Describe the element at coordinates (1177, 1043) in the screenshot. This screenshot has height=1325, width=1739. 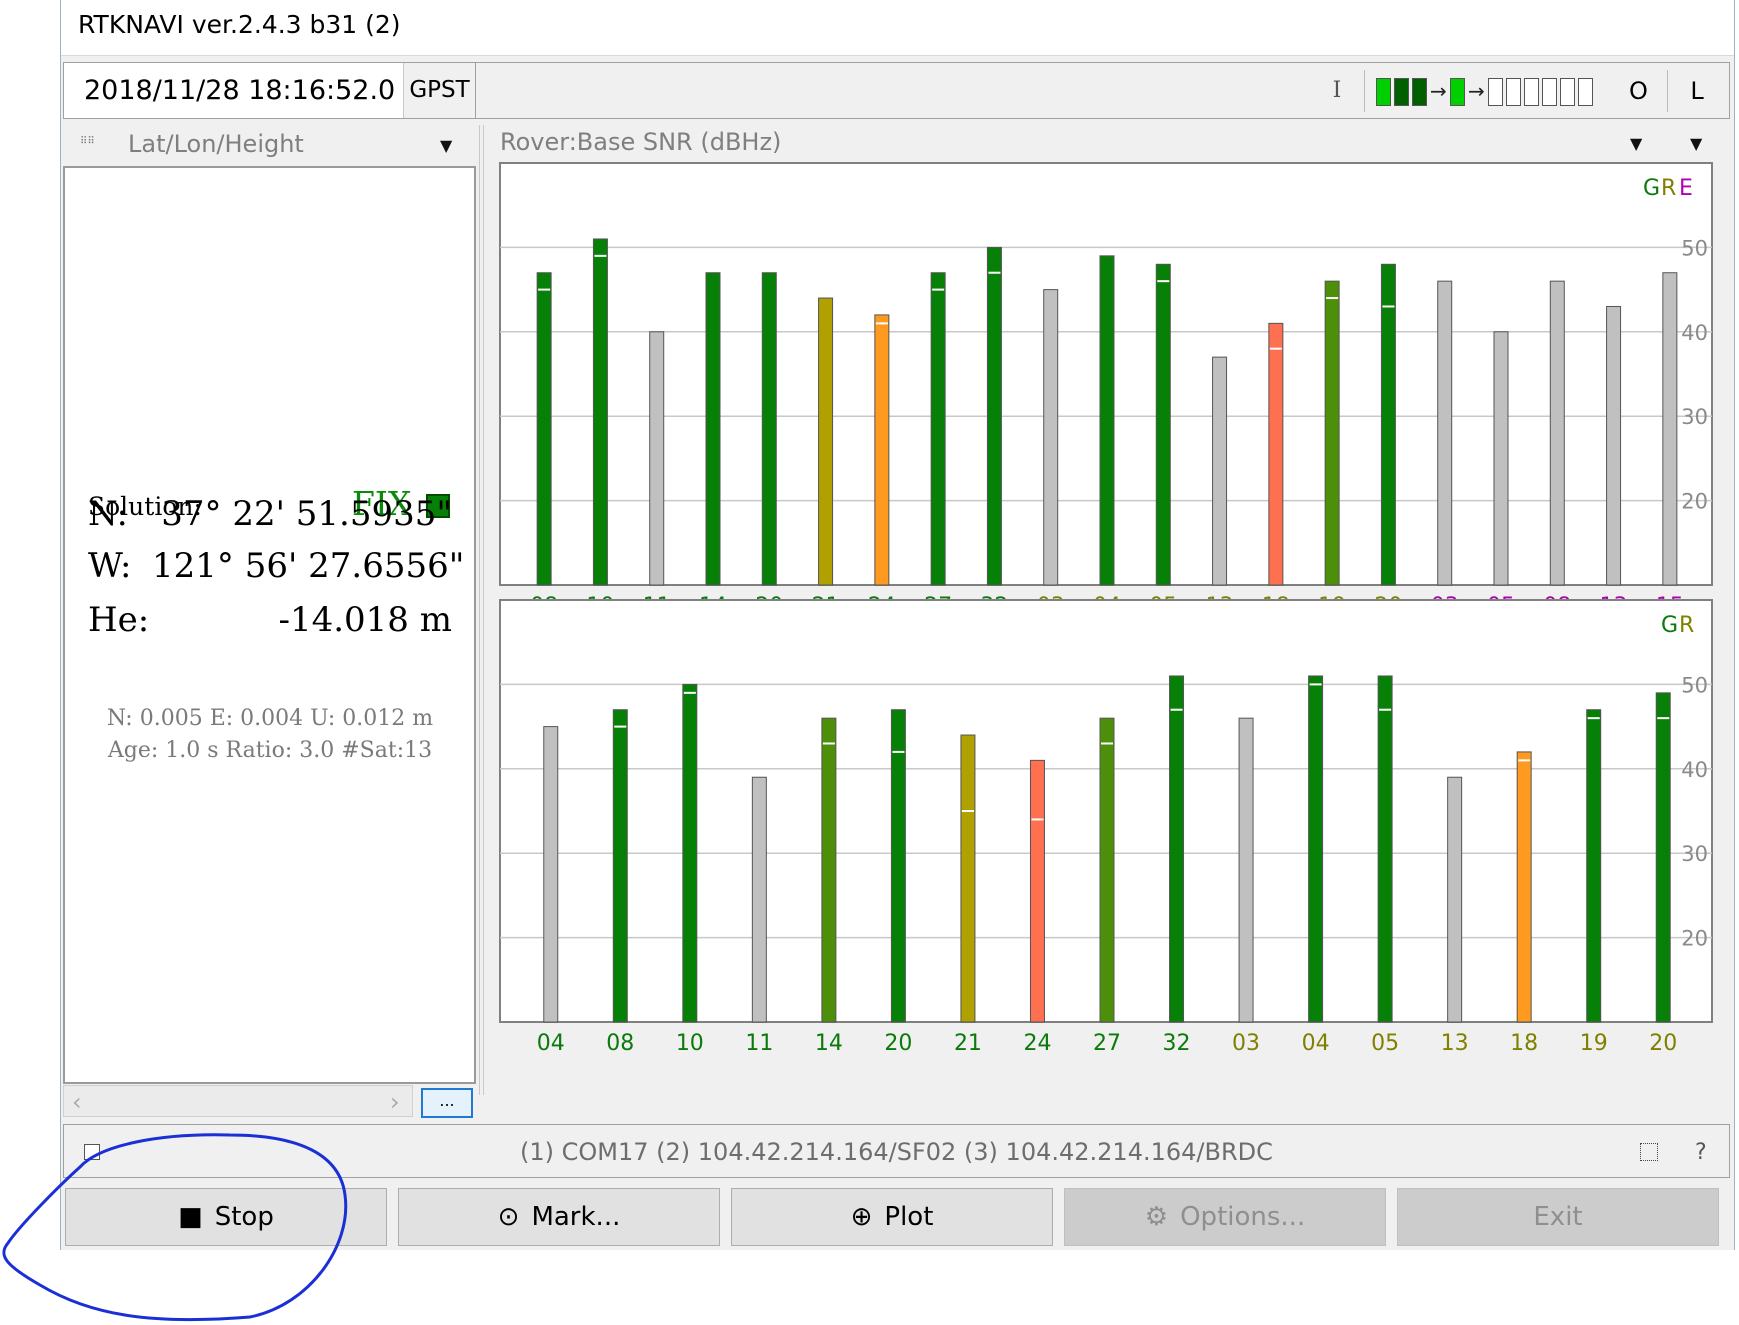
I see `satellite-label: 32` at that location.